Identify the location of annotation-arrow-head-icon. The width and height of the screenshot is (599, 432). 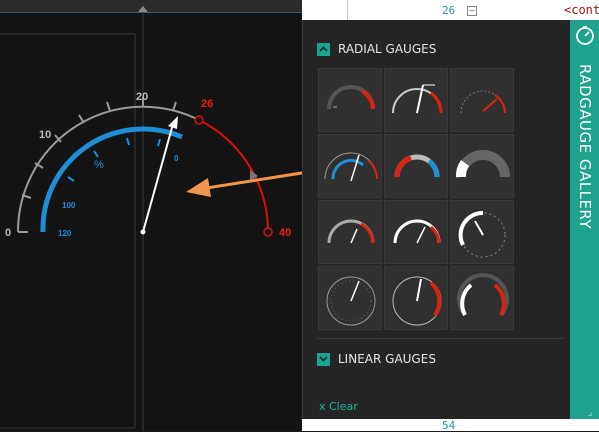
(198, 187).